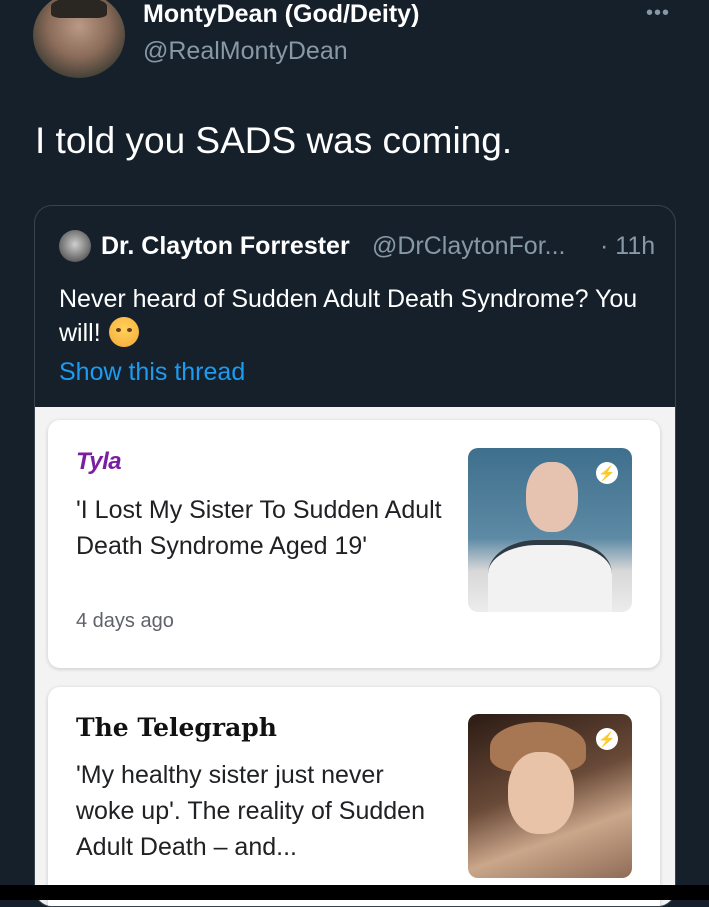 The image size is (709, 907). What do you see at coordinates (75, 246) in the screenshot?
I see `quoted-author-avatar` at bounding box center [75, 246].